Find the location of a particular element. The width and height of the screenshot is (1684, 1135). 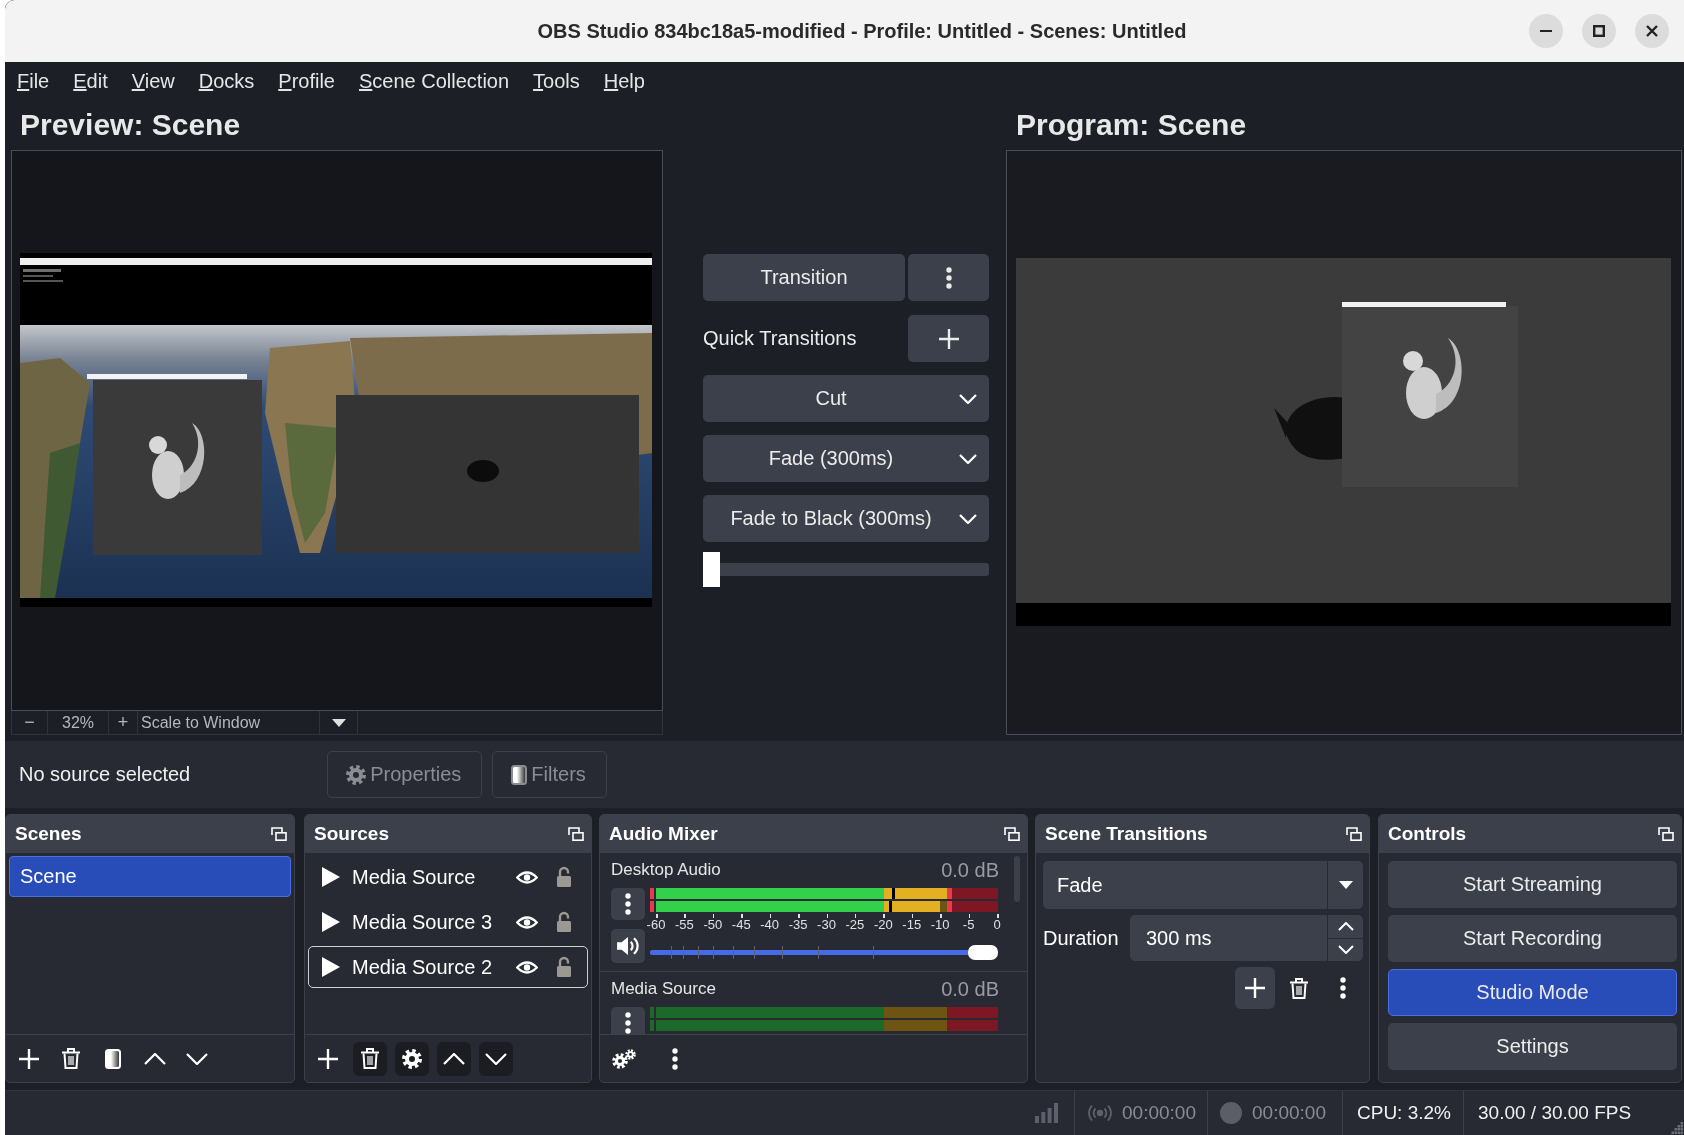

resize-grip-icon is located at coordinates (1677, 1128).